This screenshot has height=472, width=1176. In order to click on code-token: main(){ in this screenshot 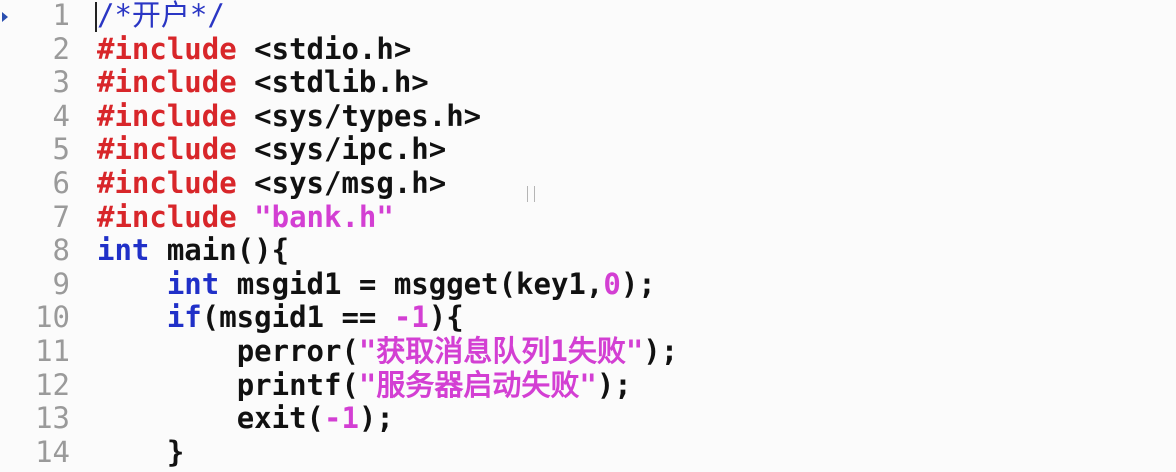, I will do `click(219, 250)`.